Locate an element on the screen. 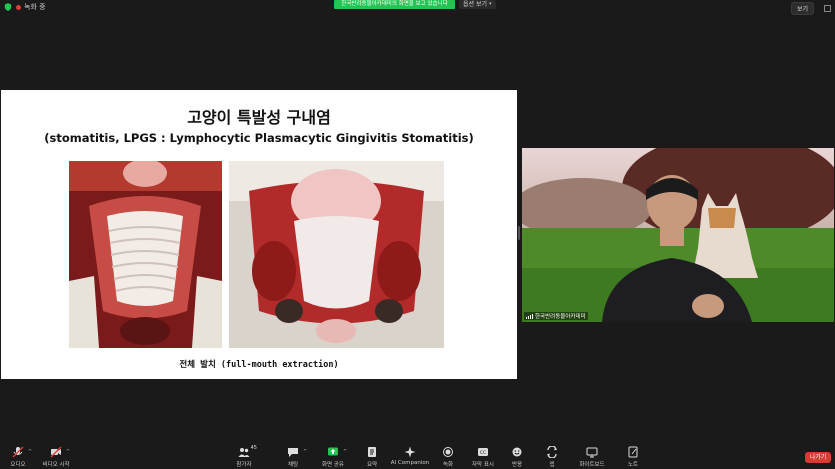  toolbar-whiteboard-button: 화이트보드 is located at coordinates (592, 457).